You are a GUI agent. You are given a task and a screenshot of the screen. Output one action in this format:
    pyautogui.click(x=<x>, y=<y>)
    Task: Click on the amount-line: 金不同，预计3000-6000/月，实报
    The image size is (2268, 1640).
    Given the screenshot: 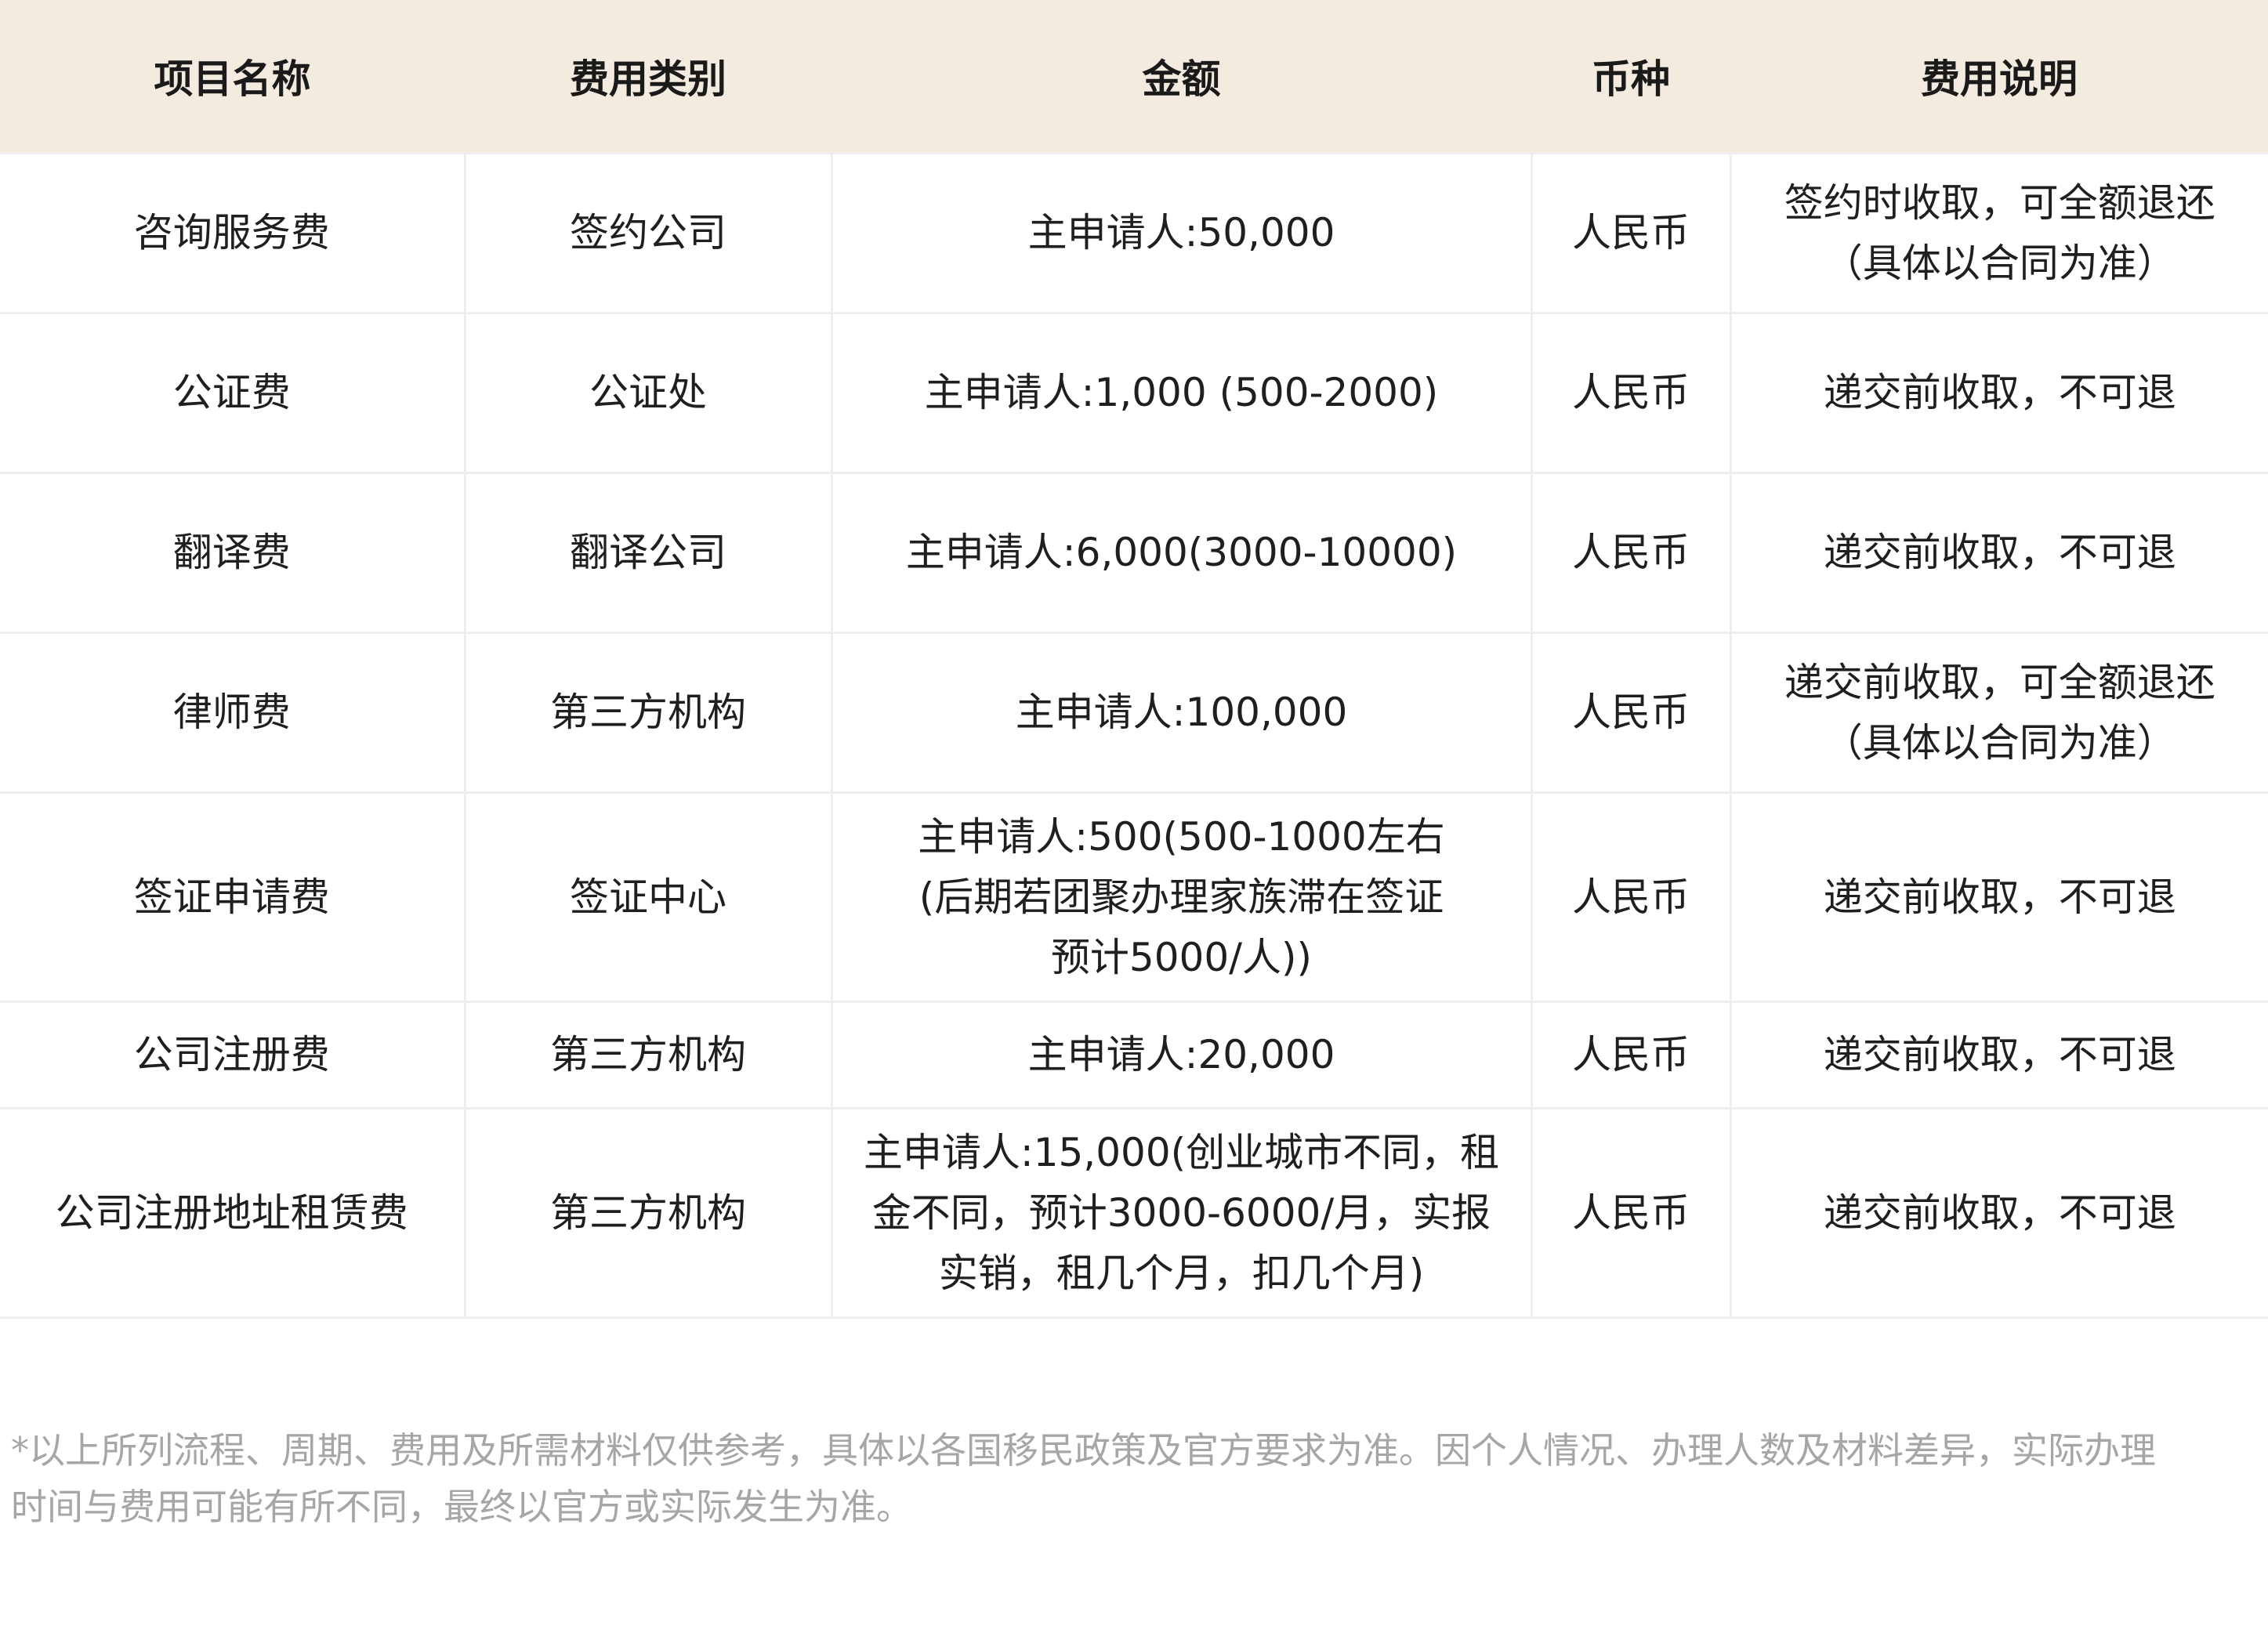 What is the action you would take?
    pyautogui.click(x=1181, y=1212)
    